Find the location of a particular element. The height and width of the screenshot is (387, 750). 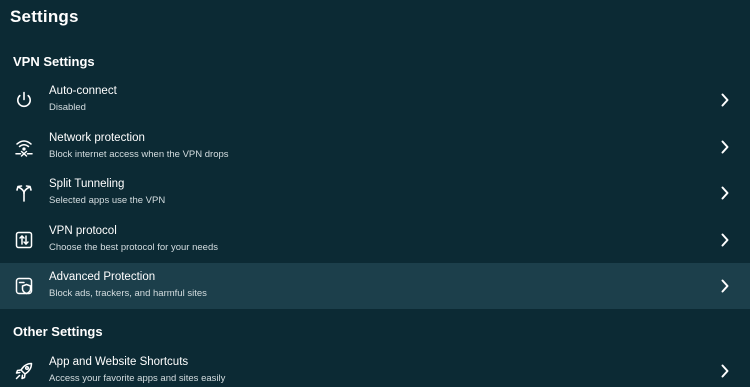

shield-icon is located at coordinates (24, 286).